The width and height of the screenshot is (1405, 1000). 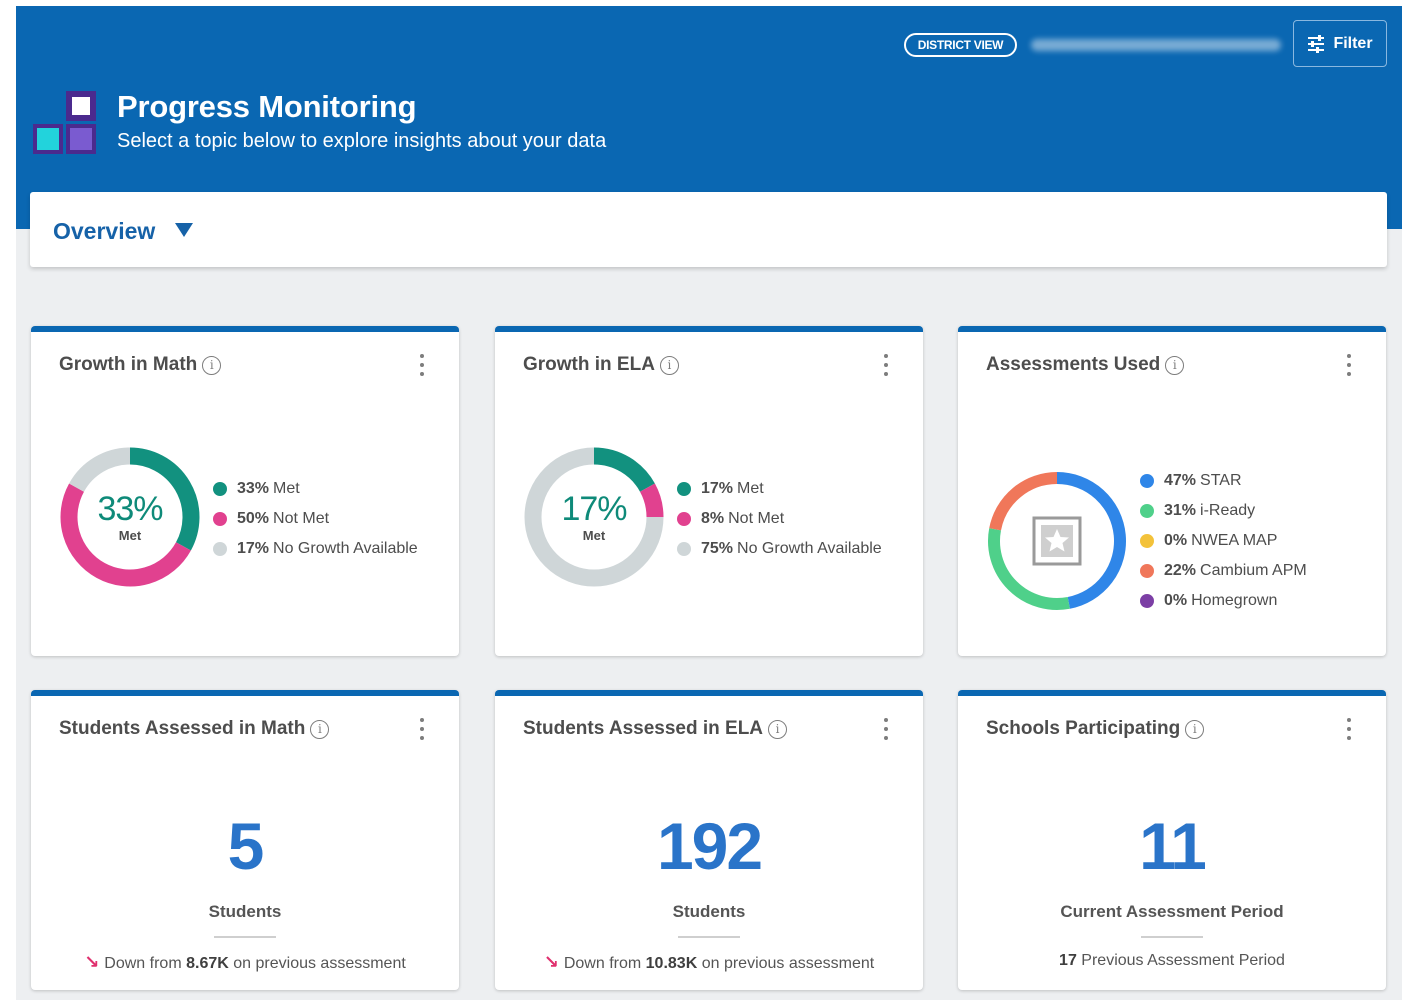 I want to click on topic-selector-label: Overview, so click(x=104, y=231).